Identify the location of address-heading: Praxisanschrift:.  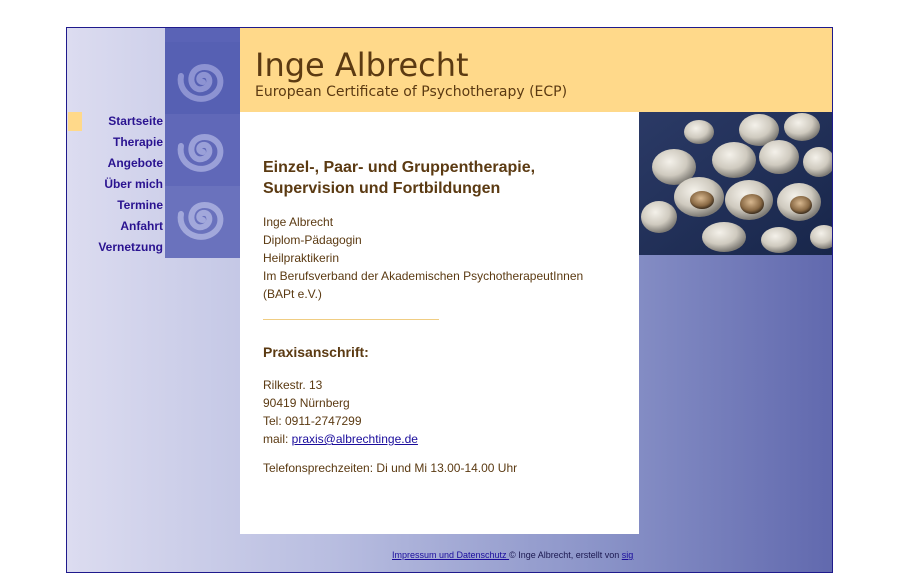
(316, 352).